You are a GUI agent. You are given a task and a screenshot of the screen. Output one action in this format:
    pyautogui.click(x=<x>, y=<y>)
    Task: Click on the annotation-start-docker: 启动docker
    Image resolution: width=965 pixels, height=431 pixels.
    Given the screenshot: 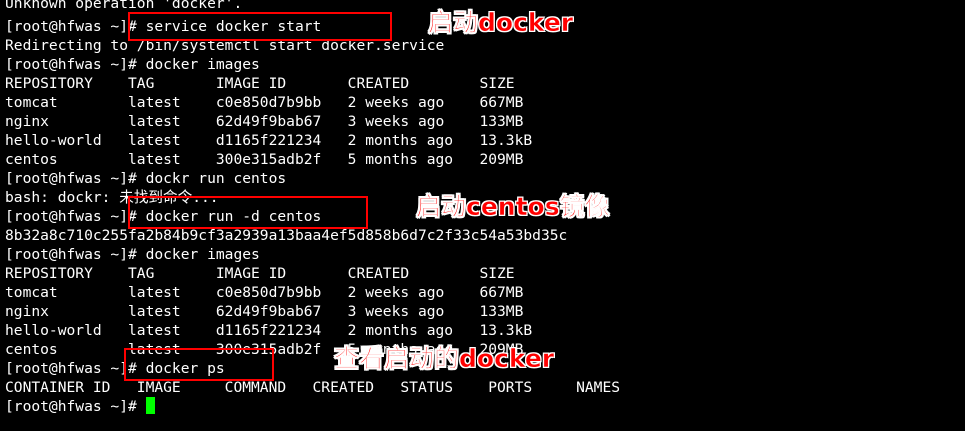 What is the action you would take?
    pyautogui.click(x=501, y=23)
    